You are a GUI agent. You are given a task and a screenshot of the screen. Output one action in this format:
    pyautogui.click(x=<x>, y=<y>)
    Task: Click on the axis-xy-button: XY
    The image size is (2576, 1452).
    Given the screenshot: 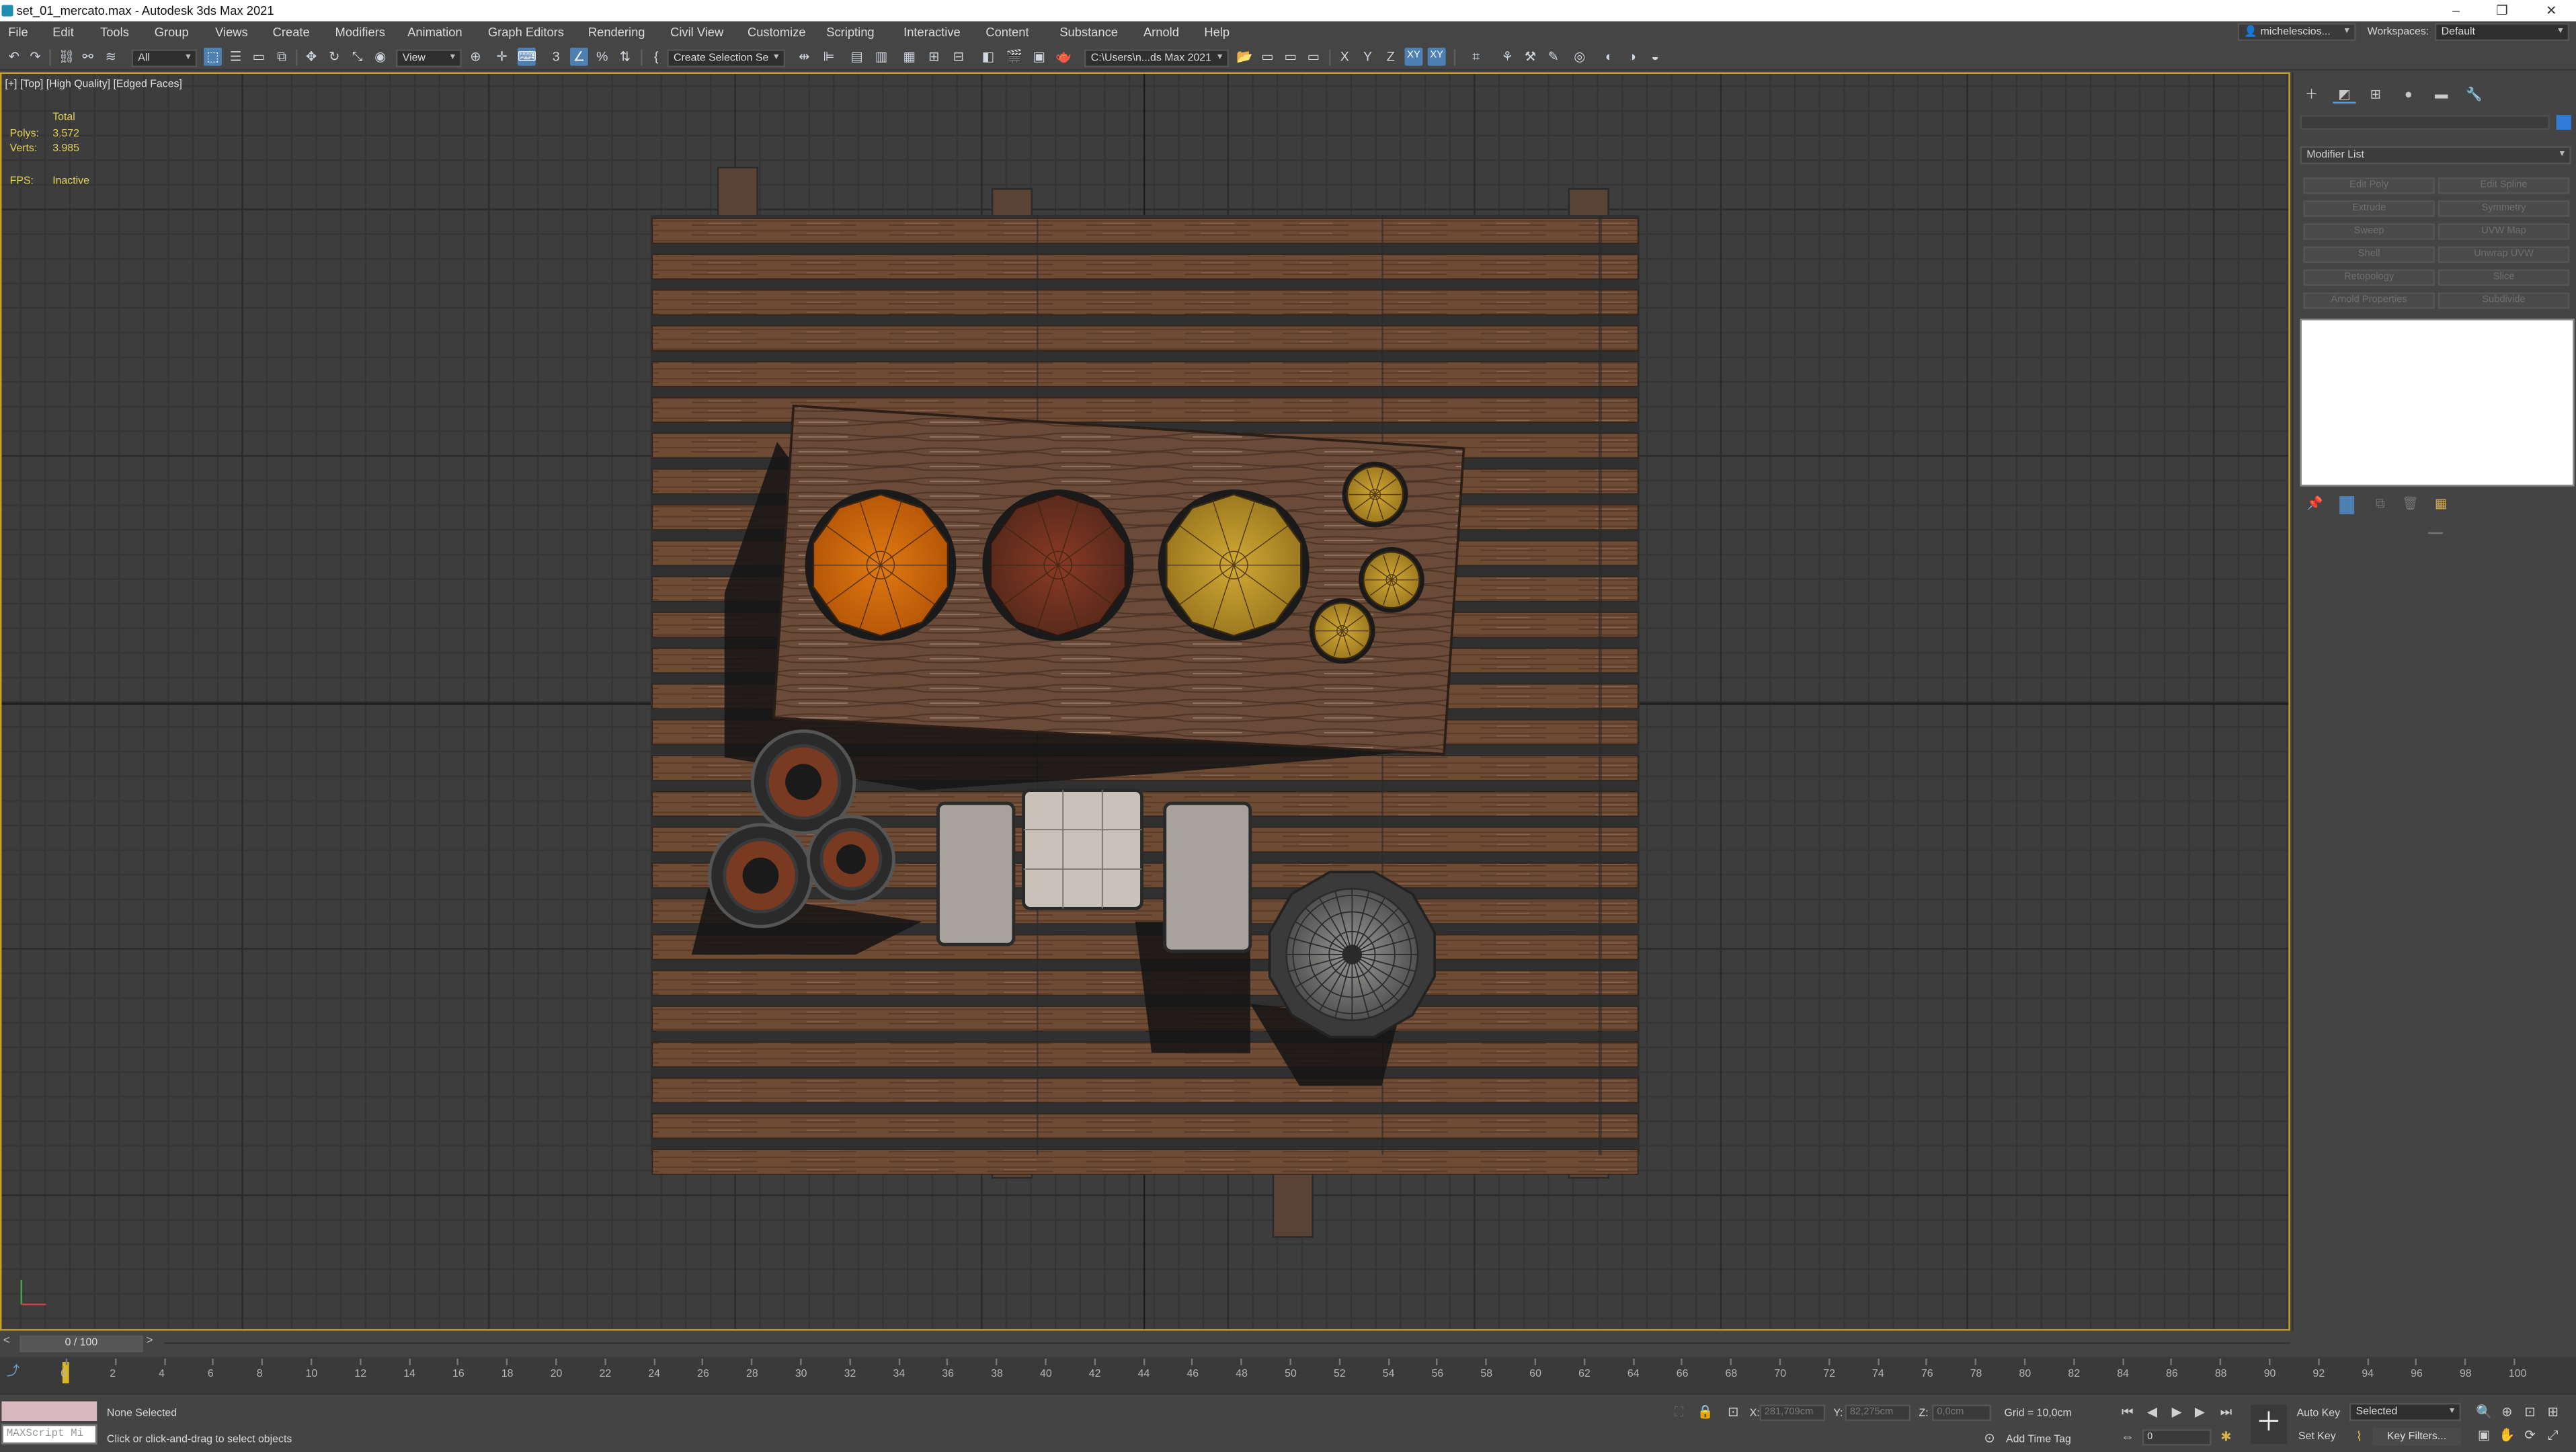 What is the action you would take?
    pyautogui.click(x=1413, y=56)
    